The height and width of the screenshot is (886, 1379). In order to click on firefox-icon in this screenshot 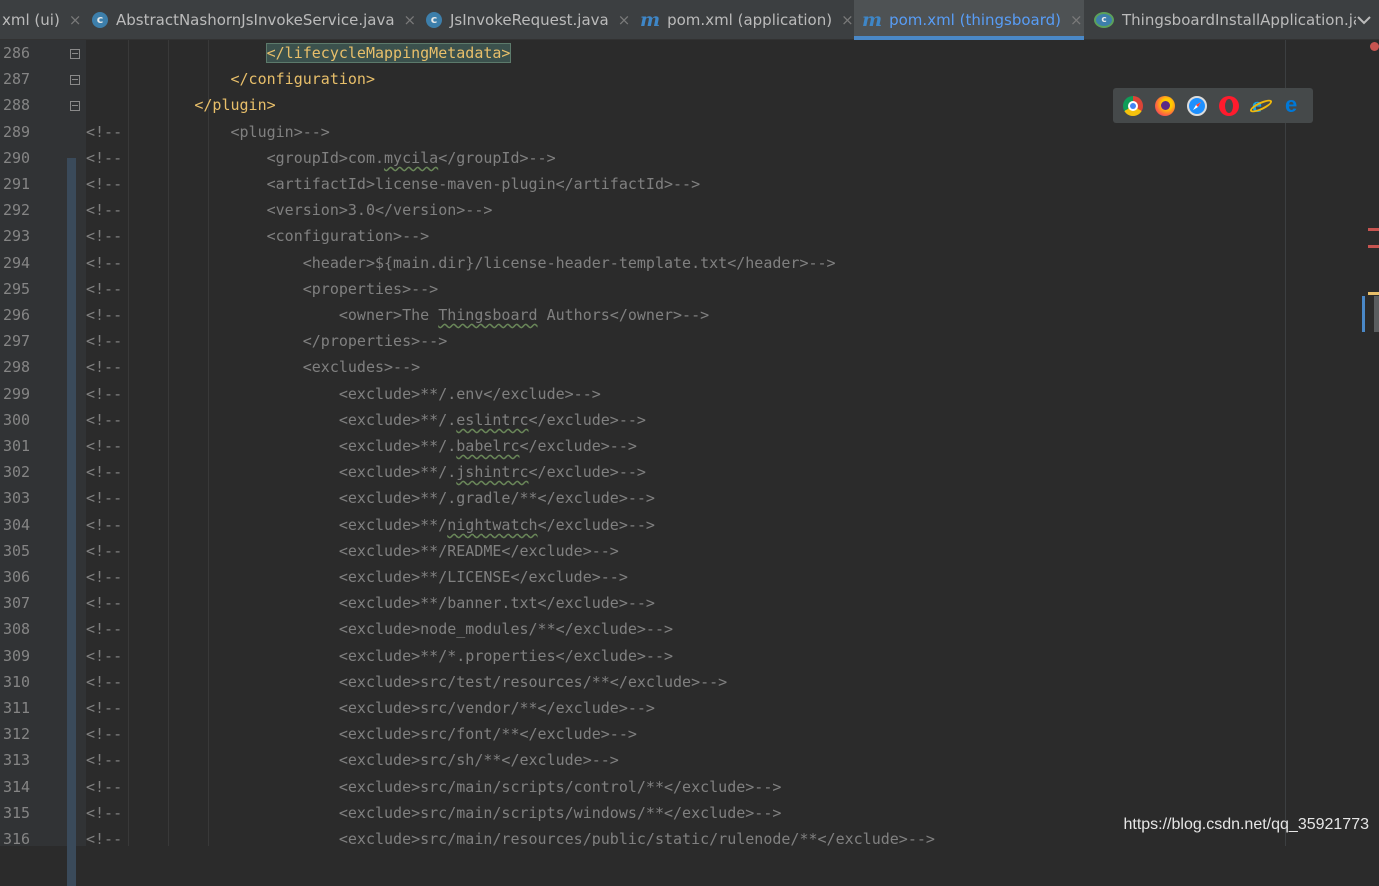, I will do `click(1165, 105)`.